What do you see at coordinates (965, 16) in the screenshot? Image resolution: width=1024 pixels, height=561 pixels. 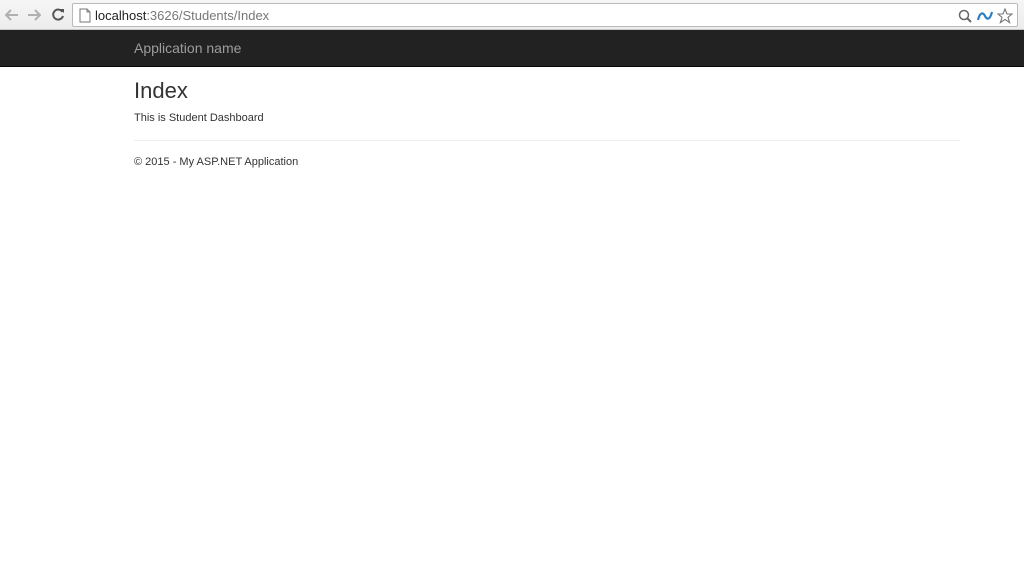 I see `magnifier-icon` at bounding box center [965, 16].